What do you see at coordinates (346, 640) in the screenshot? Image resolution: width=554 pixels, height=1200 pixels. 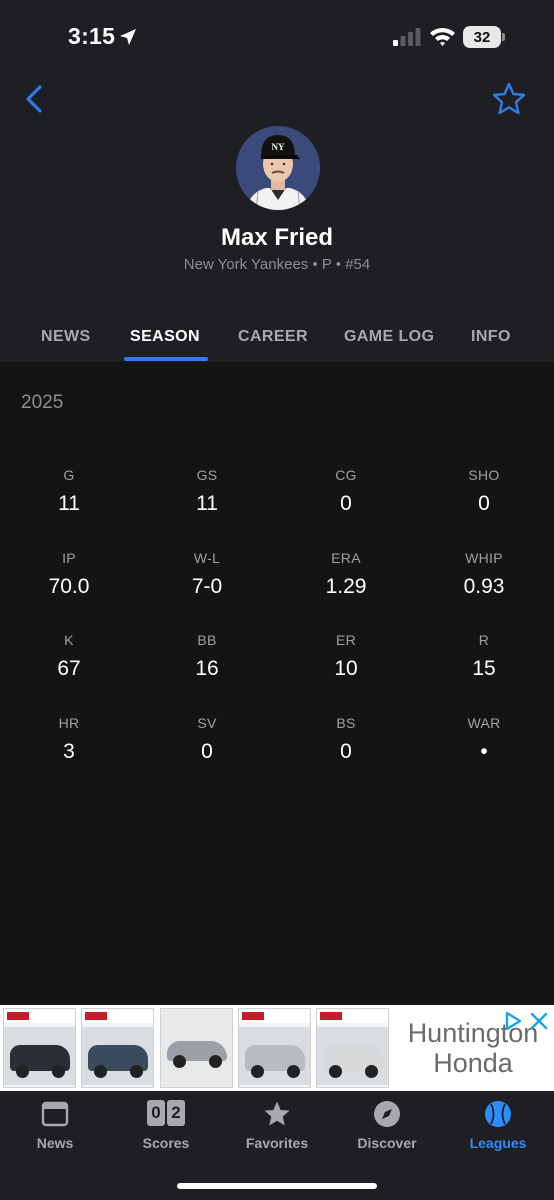 I see `stat-label-er: ER` at bounding box center [346, 640].